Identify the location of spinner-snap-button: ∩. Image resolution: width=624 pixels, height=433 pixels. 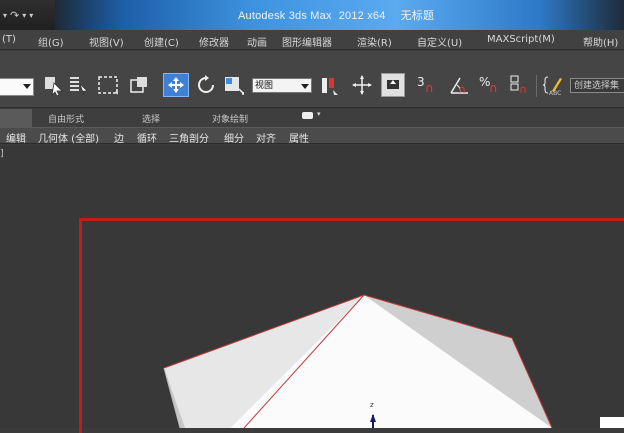
(519, 85).